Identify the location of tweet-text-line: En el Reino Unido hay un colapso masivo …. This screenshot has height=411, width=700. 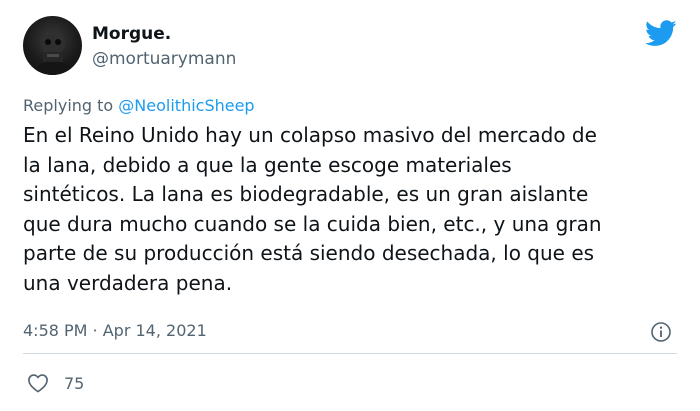
(310, 135).